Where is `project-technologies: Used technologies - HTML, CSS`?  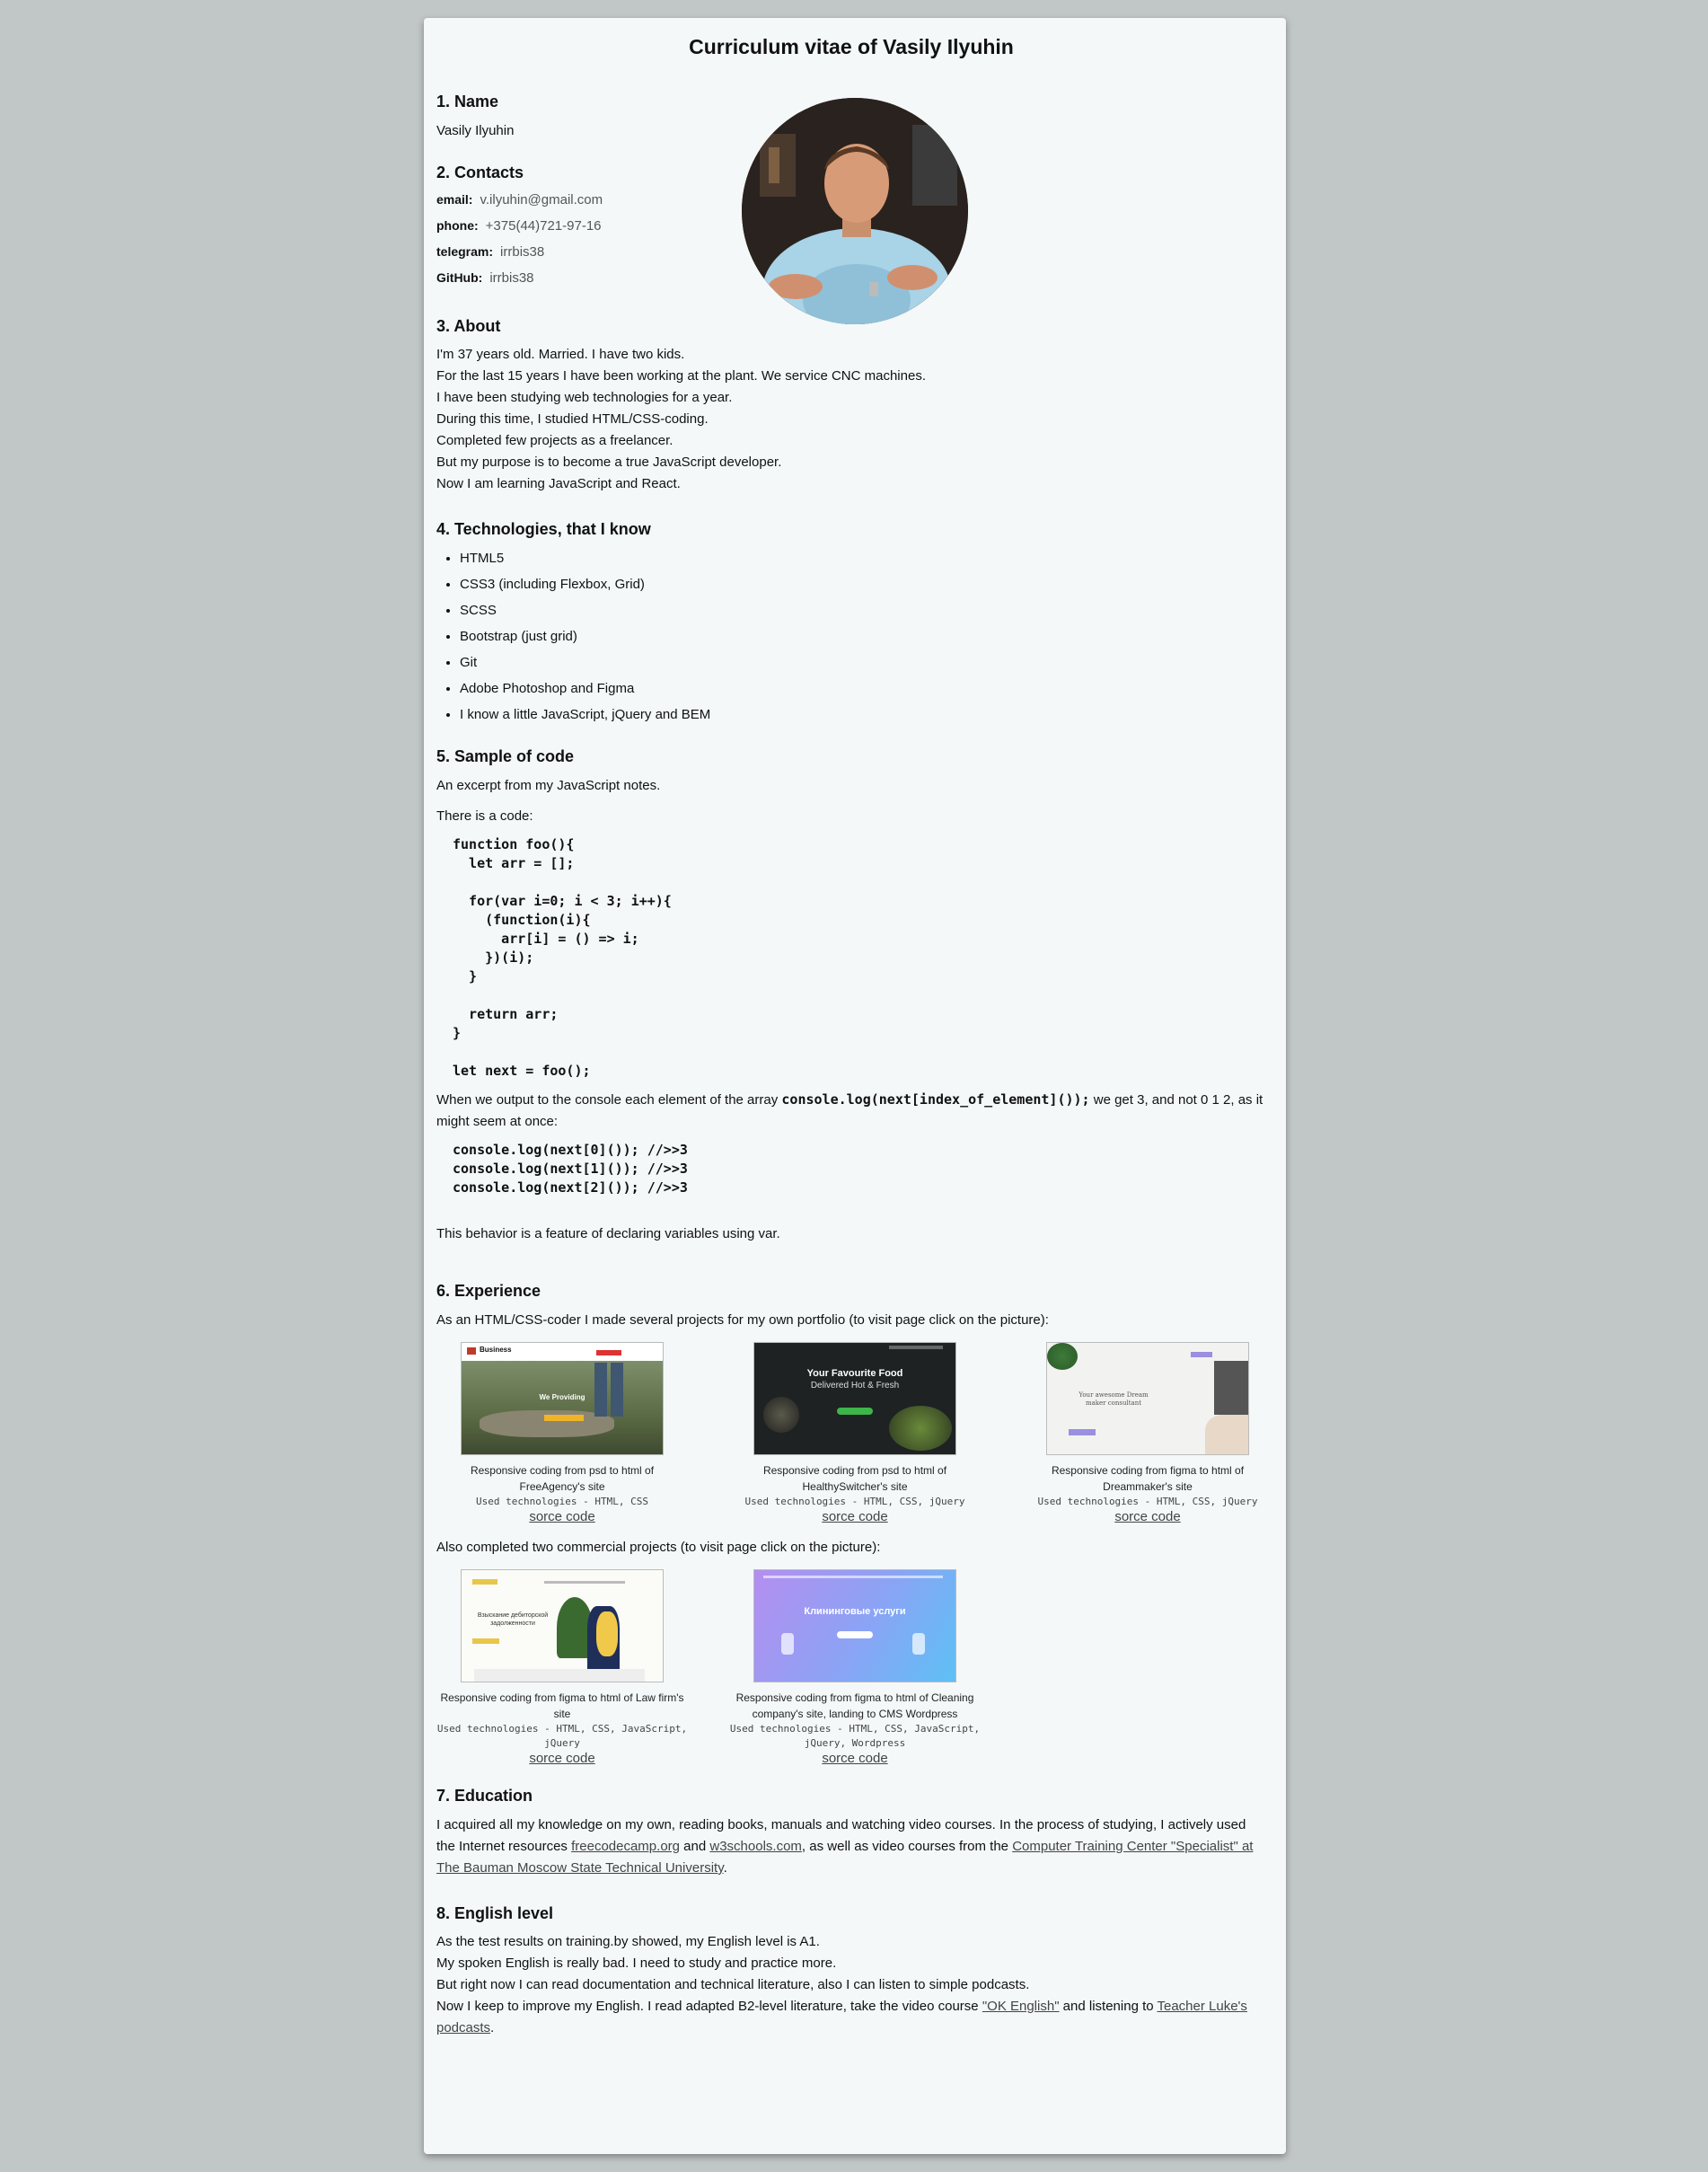
project-technologies: Used technologies - HTML, CSS is located at coordinates (562, 1502).